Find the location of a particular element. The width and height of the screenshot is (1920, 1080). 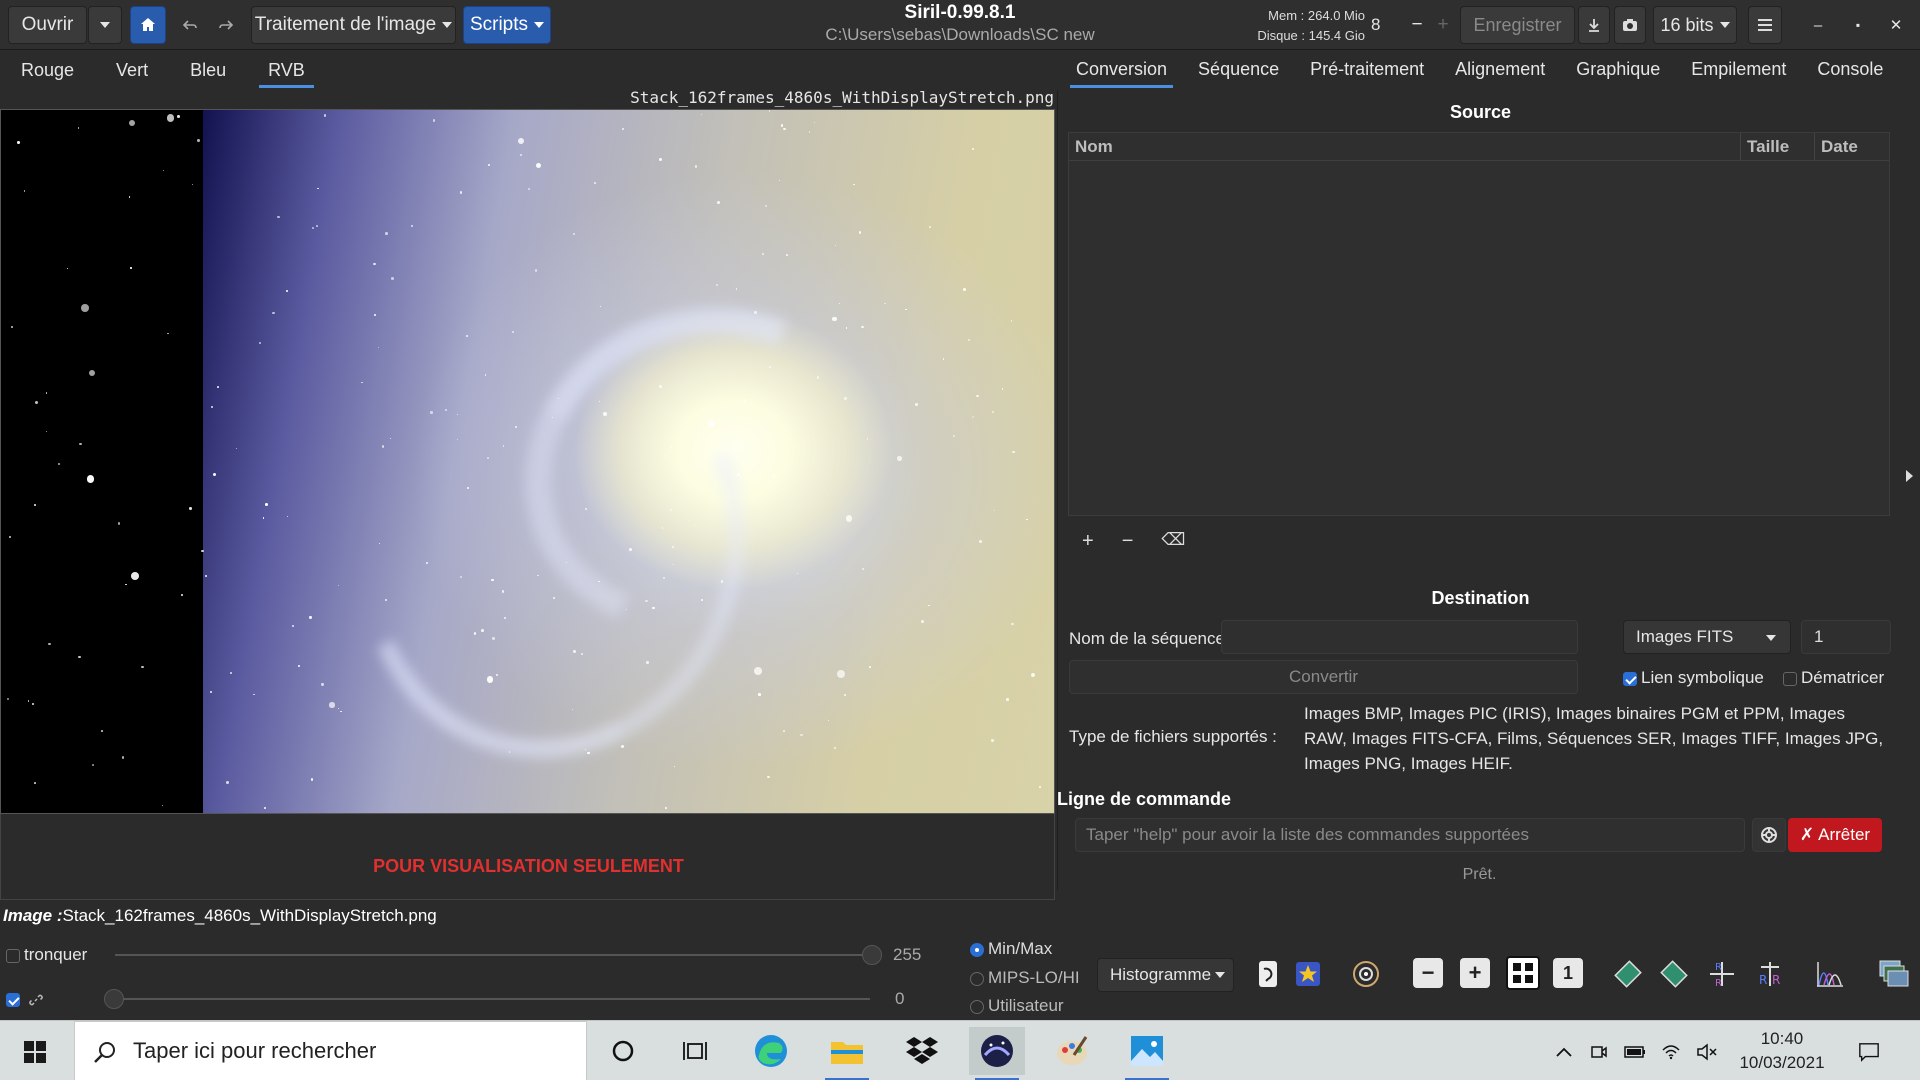

bitdepth-menu: 16 bits is located at coordinates (1695, 25).